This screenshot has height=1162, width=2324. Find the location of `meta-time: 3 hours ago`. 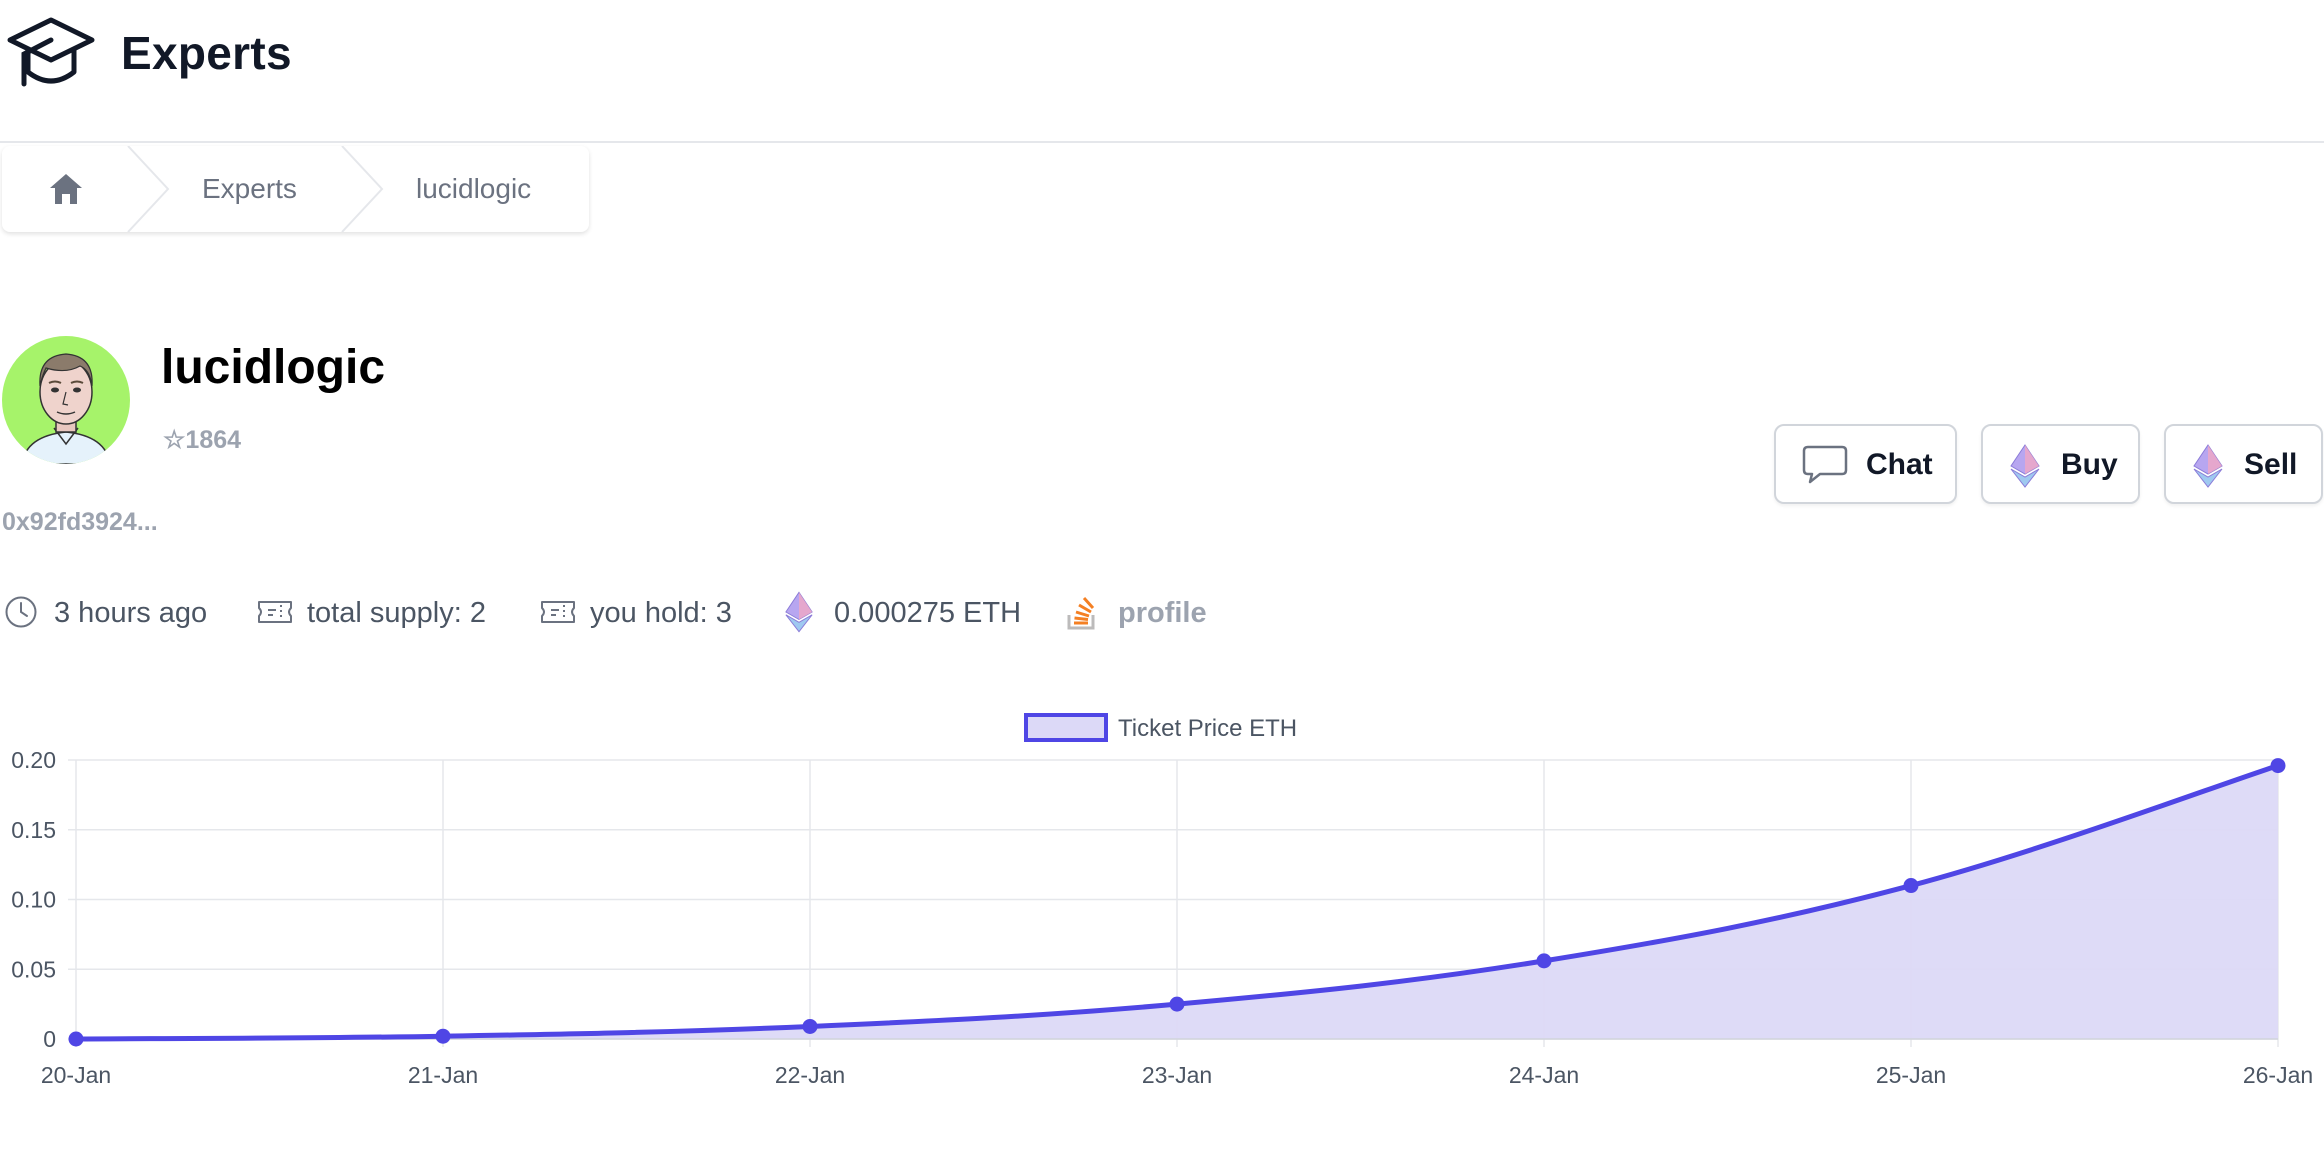

meta-time: 3 hours ago is located at coordinates (114, 613).